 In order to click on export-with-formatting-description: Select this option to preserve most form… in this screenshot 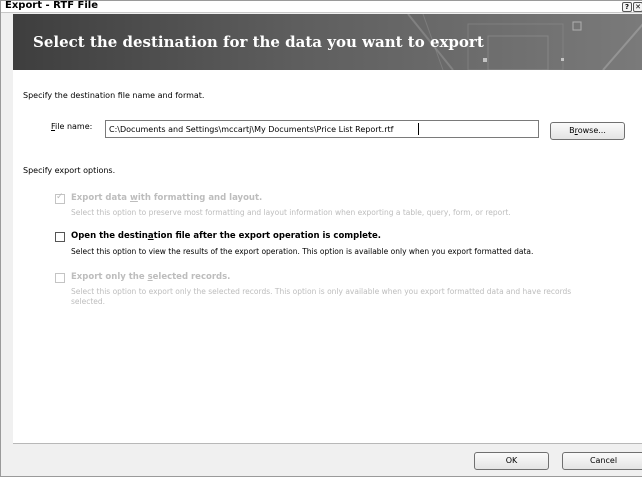, I will do `click(291, 212)`.